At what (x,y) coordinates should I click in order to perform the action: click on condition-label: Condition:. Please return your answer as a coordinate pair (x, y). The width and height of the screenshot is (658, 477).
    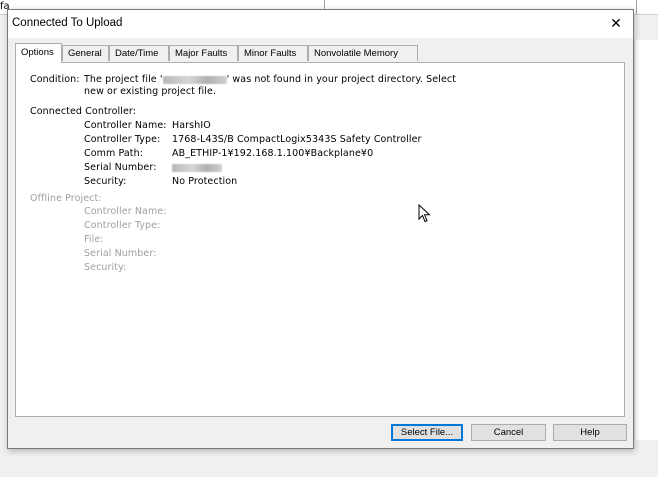
    Looking at the image, I should click on (55, 79).